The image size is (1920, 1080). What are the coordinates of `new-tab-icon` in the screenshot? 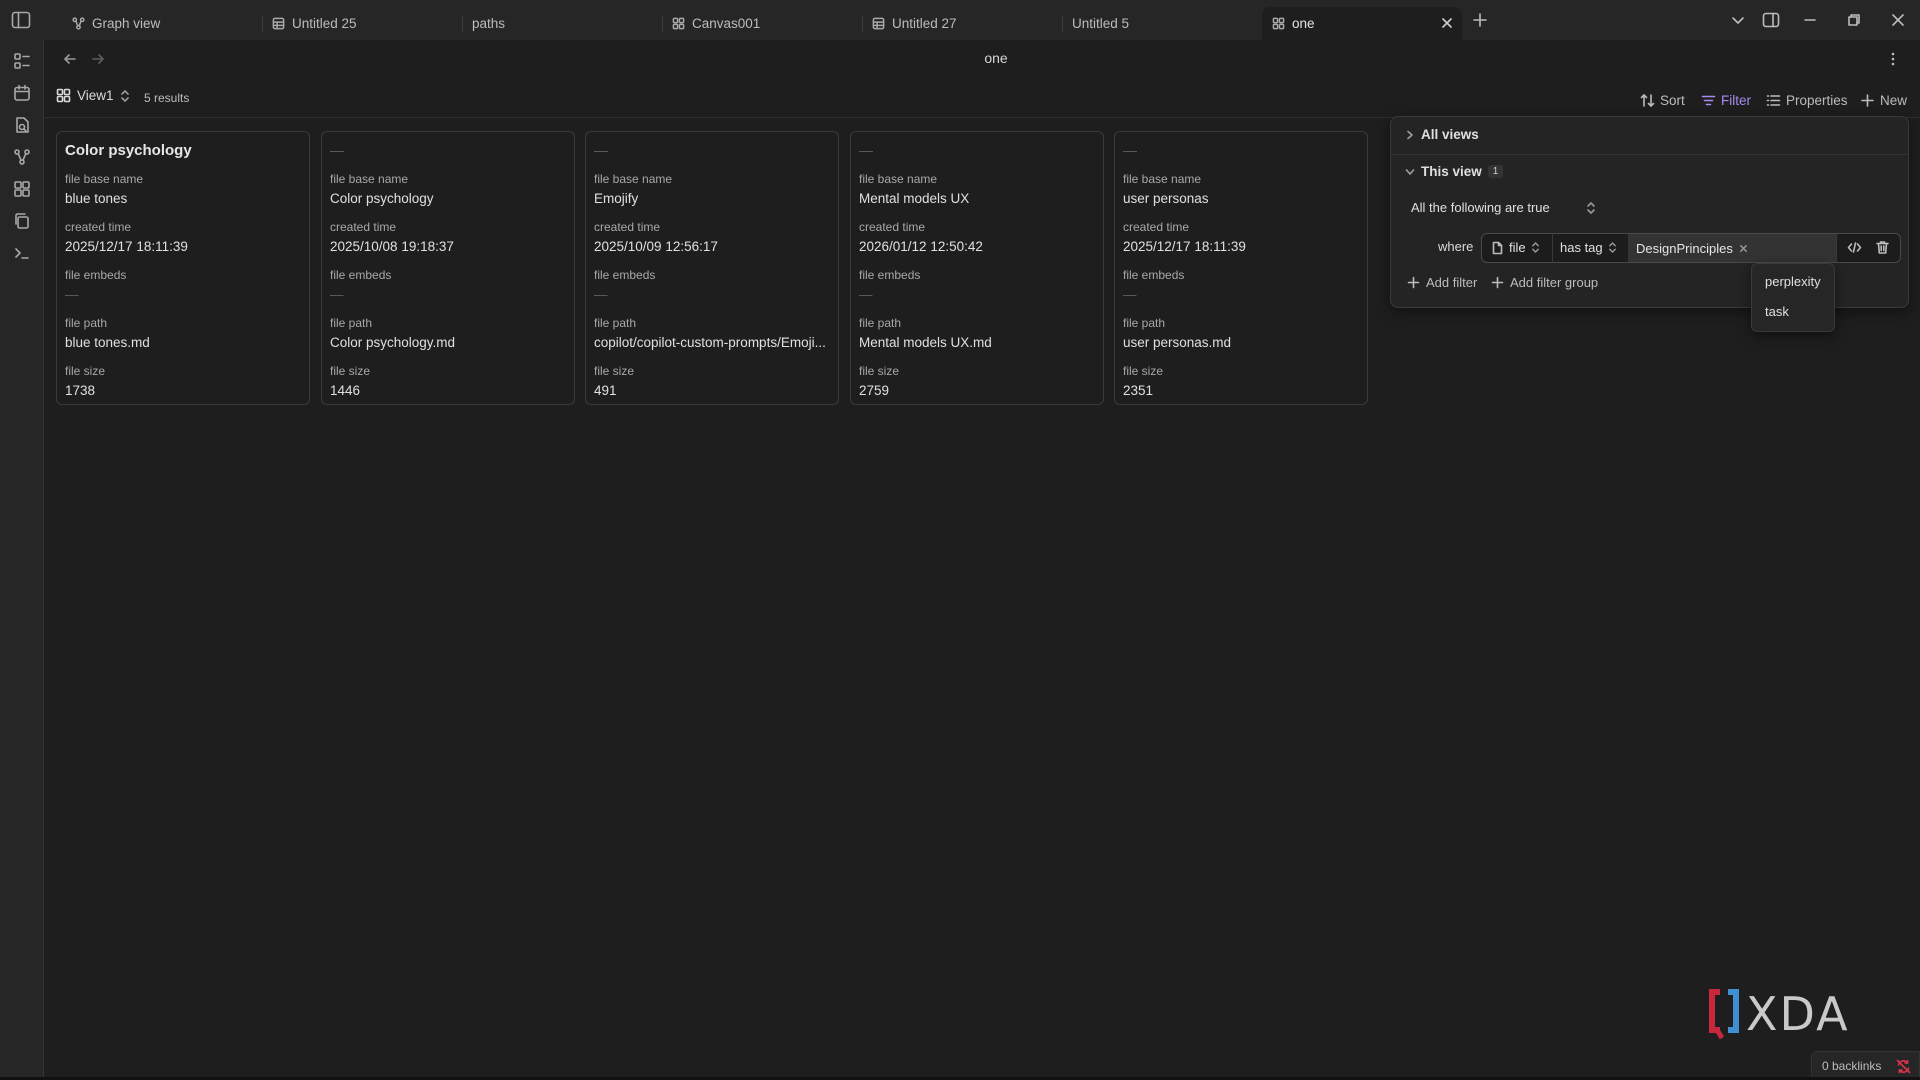 It's located at (1480, 20).